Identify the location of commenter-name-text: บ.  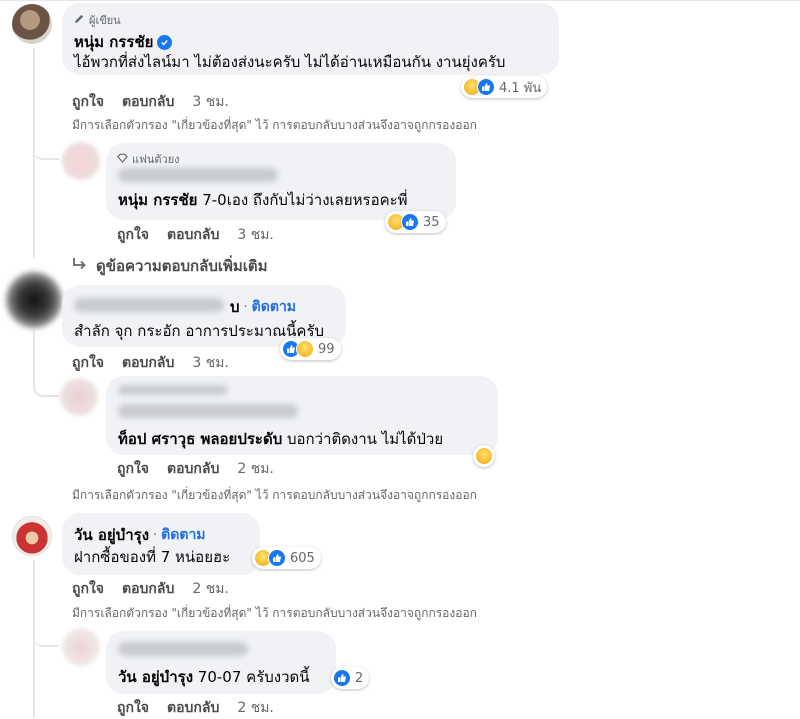
(235, 307).